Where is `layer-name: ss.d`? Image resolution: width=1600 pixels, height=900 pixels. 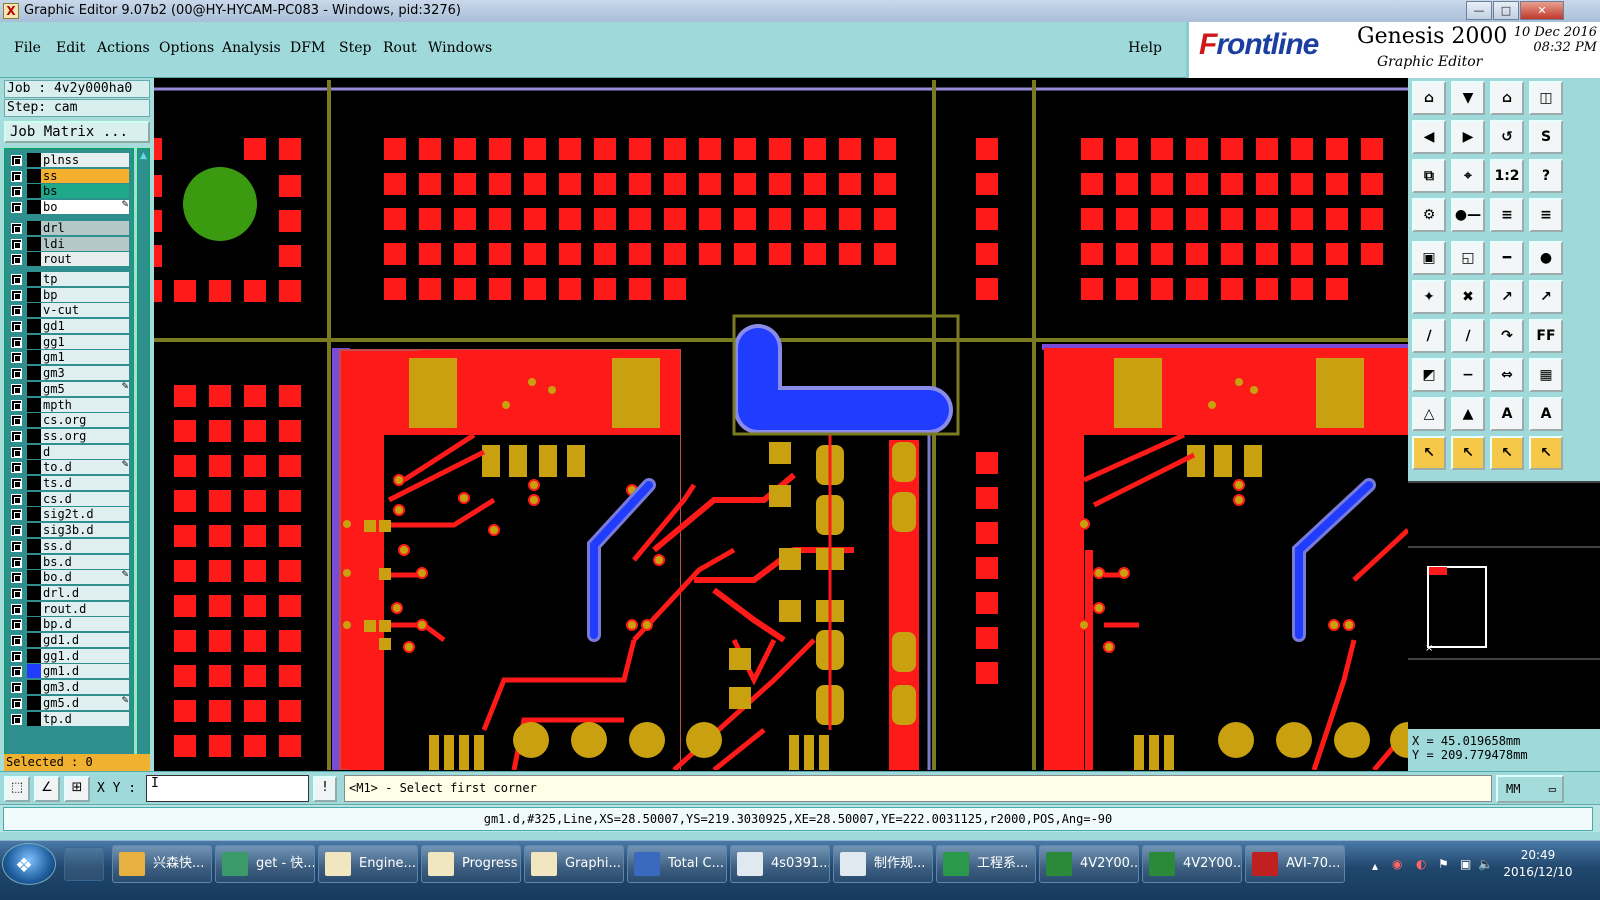
layer-name: ss.d is located at coordinates (85, 545).